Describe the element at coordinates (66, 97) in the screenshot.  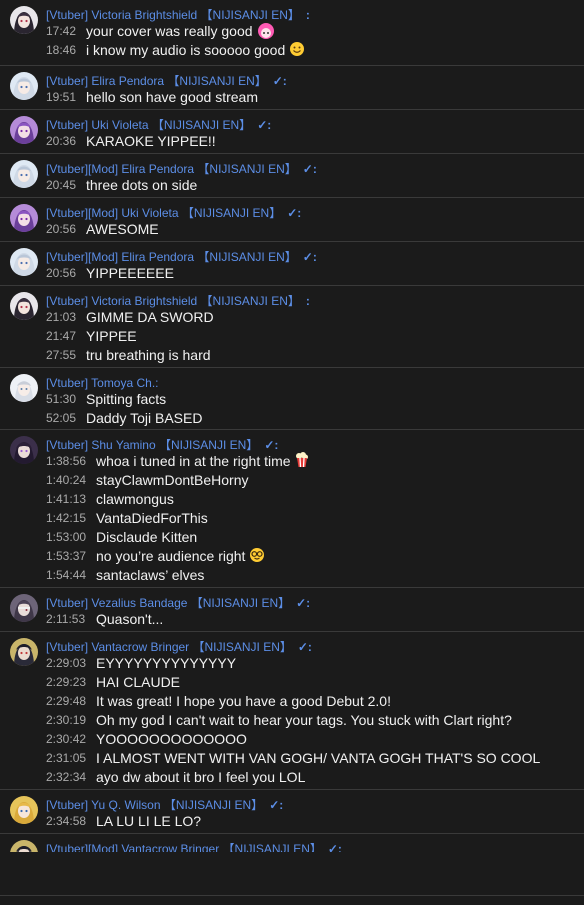
I see `message-timestamp: 19:51` at that location.